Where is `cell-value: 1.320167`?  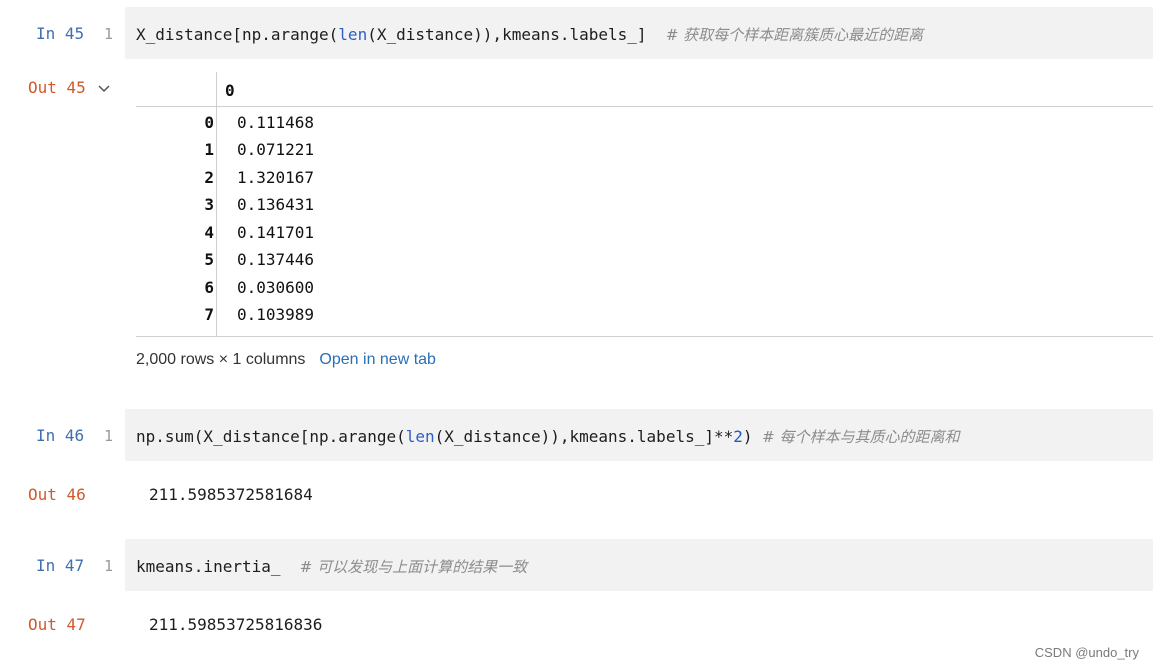 cell-value: 1.320167 is located at coordinates (276, 177).